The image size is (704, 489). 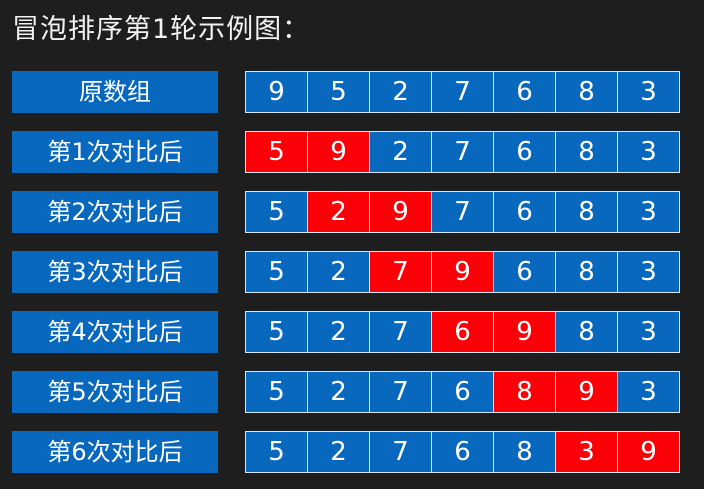 What do you see at coordinates (115, 332) in the screenshot?
I see `row-label: 第4次对比后` at bounding box center [115, 332].